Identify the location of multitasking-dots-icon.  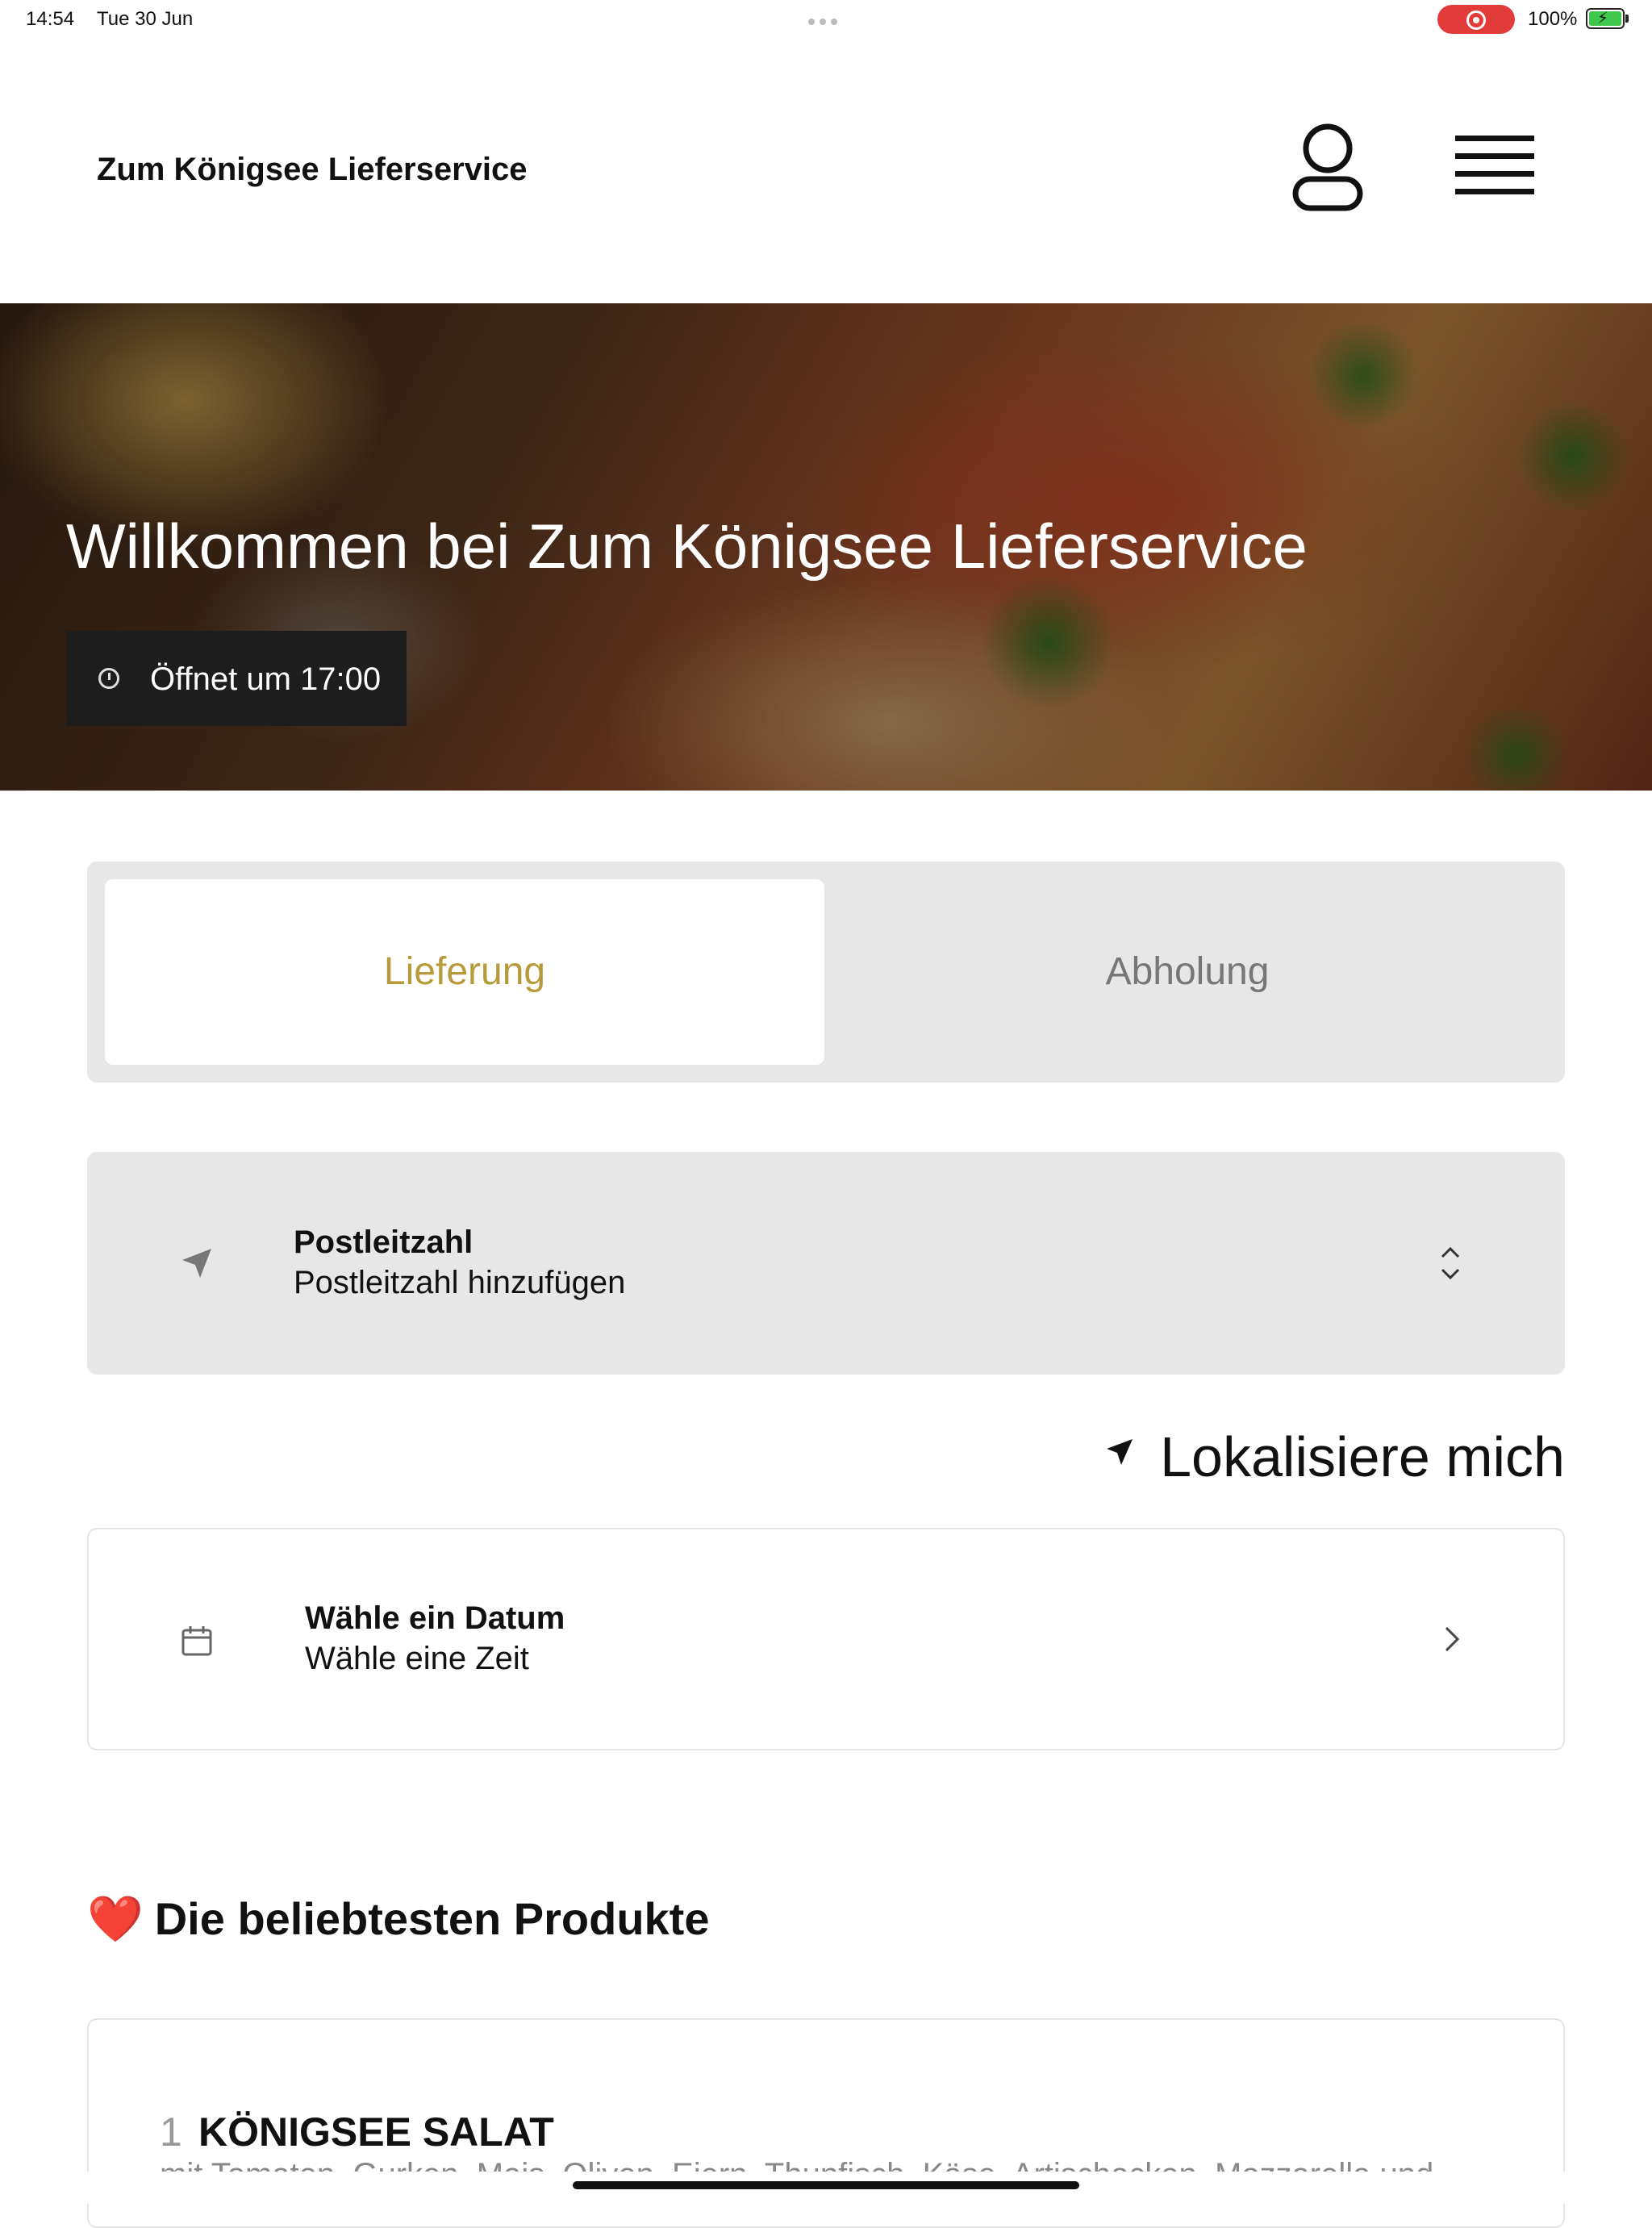
(826, 16).